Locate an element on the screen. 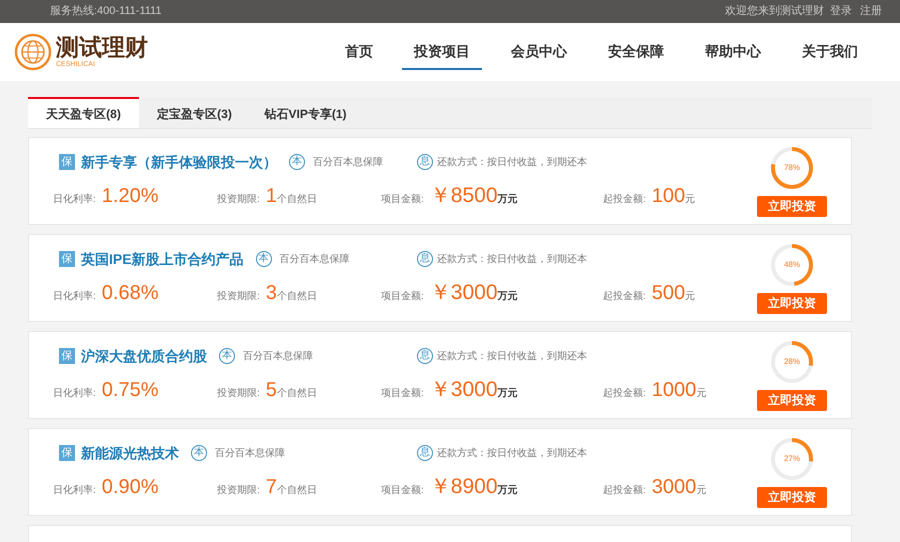  rate-value: 1.20% is located at coordinates (130, 196).